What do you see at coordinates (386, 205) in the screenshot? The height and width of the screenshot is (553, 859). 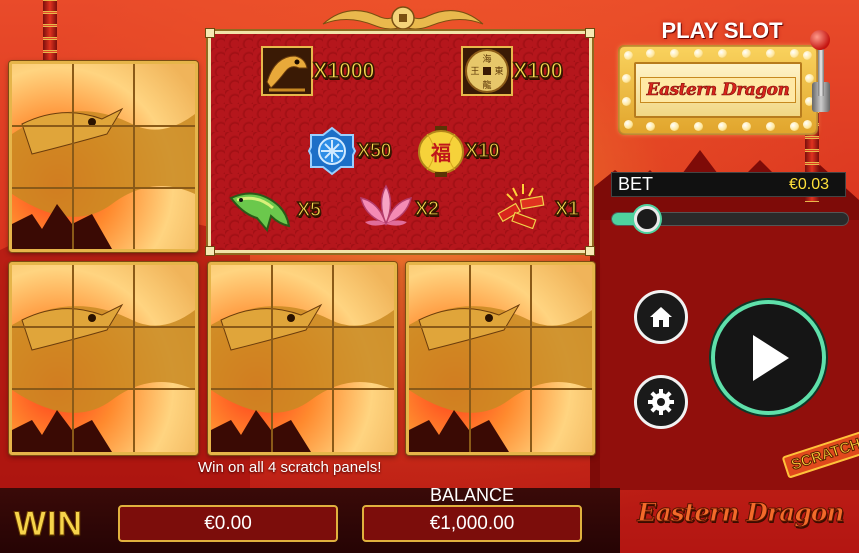 I see `lotus-icon` at bounding box center [386, 205].